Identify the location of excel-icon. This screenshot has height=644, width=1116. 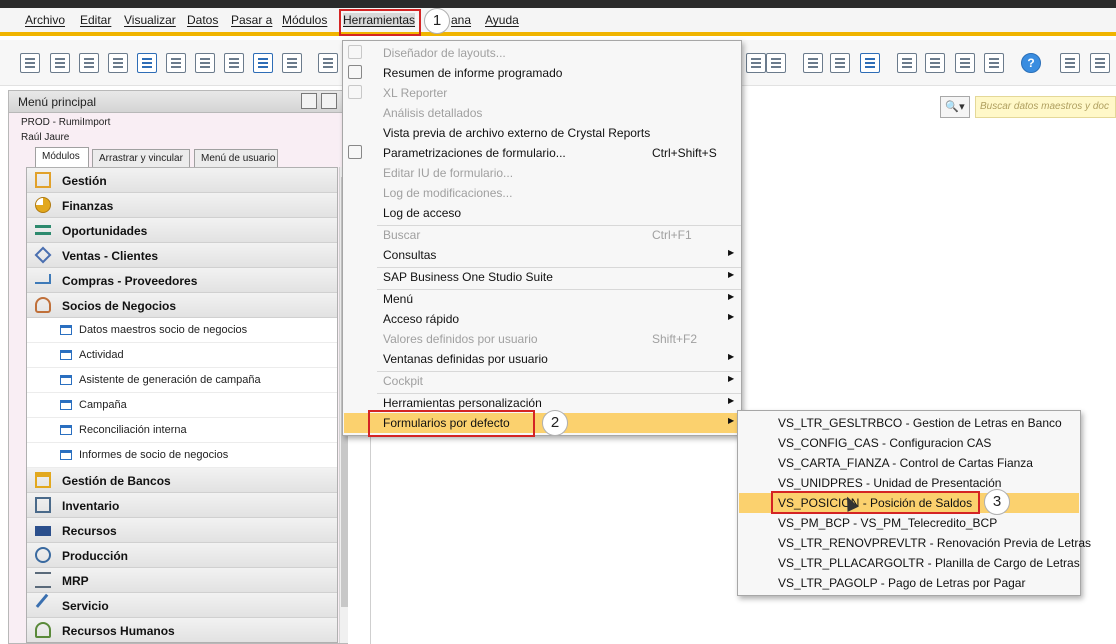
(176, 63).